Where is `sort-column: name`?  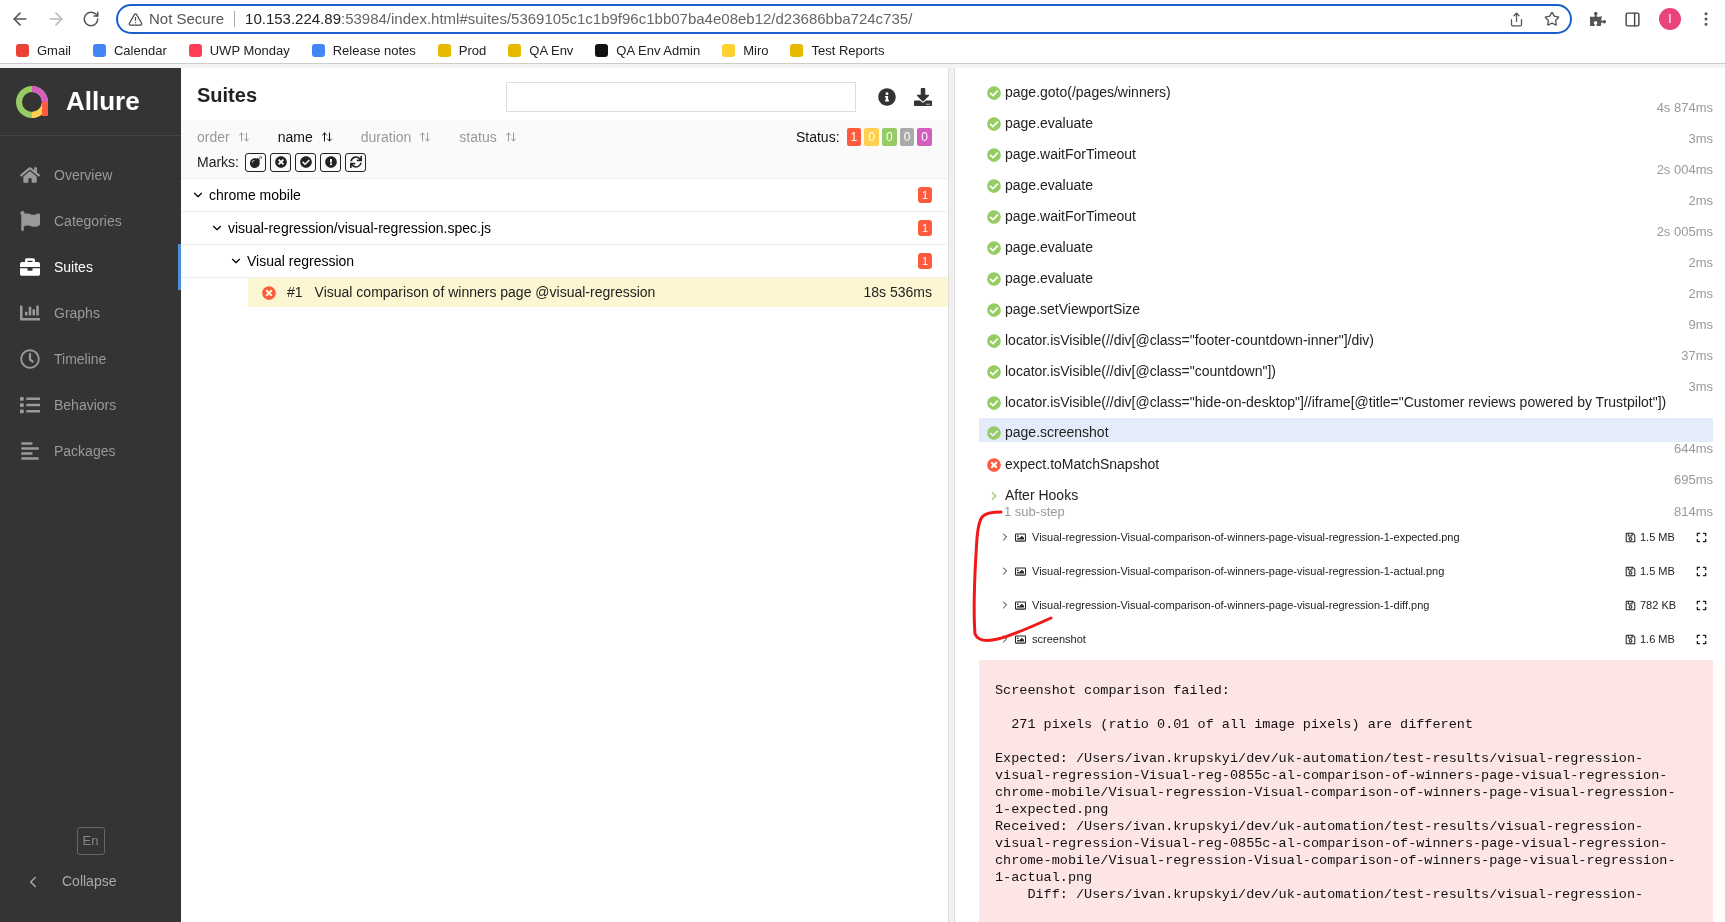
sort-column: name is located at coordinates (305, 137).